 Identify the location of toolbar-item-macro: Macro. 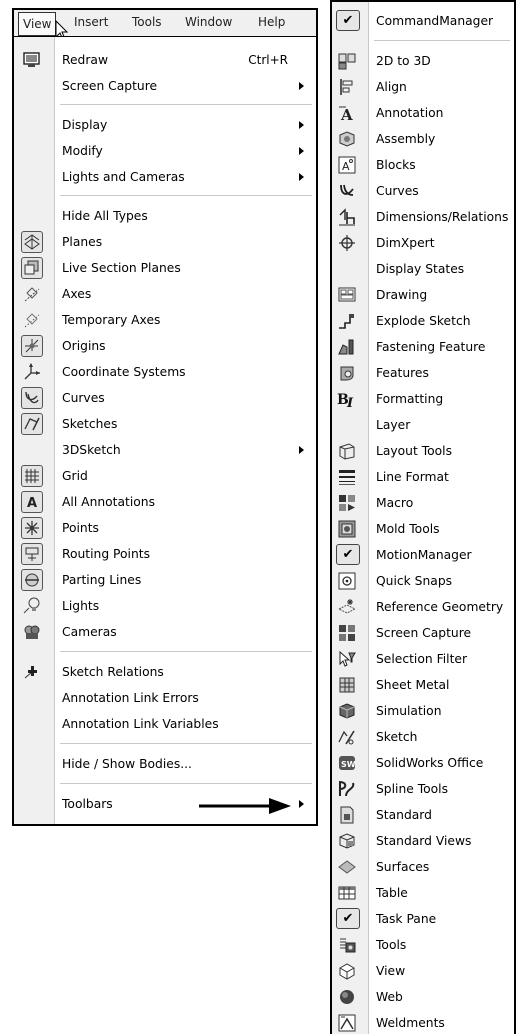
(423, 503).